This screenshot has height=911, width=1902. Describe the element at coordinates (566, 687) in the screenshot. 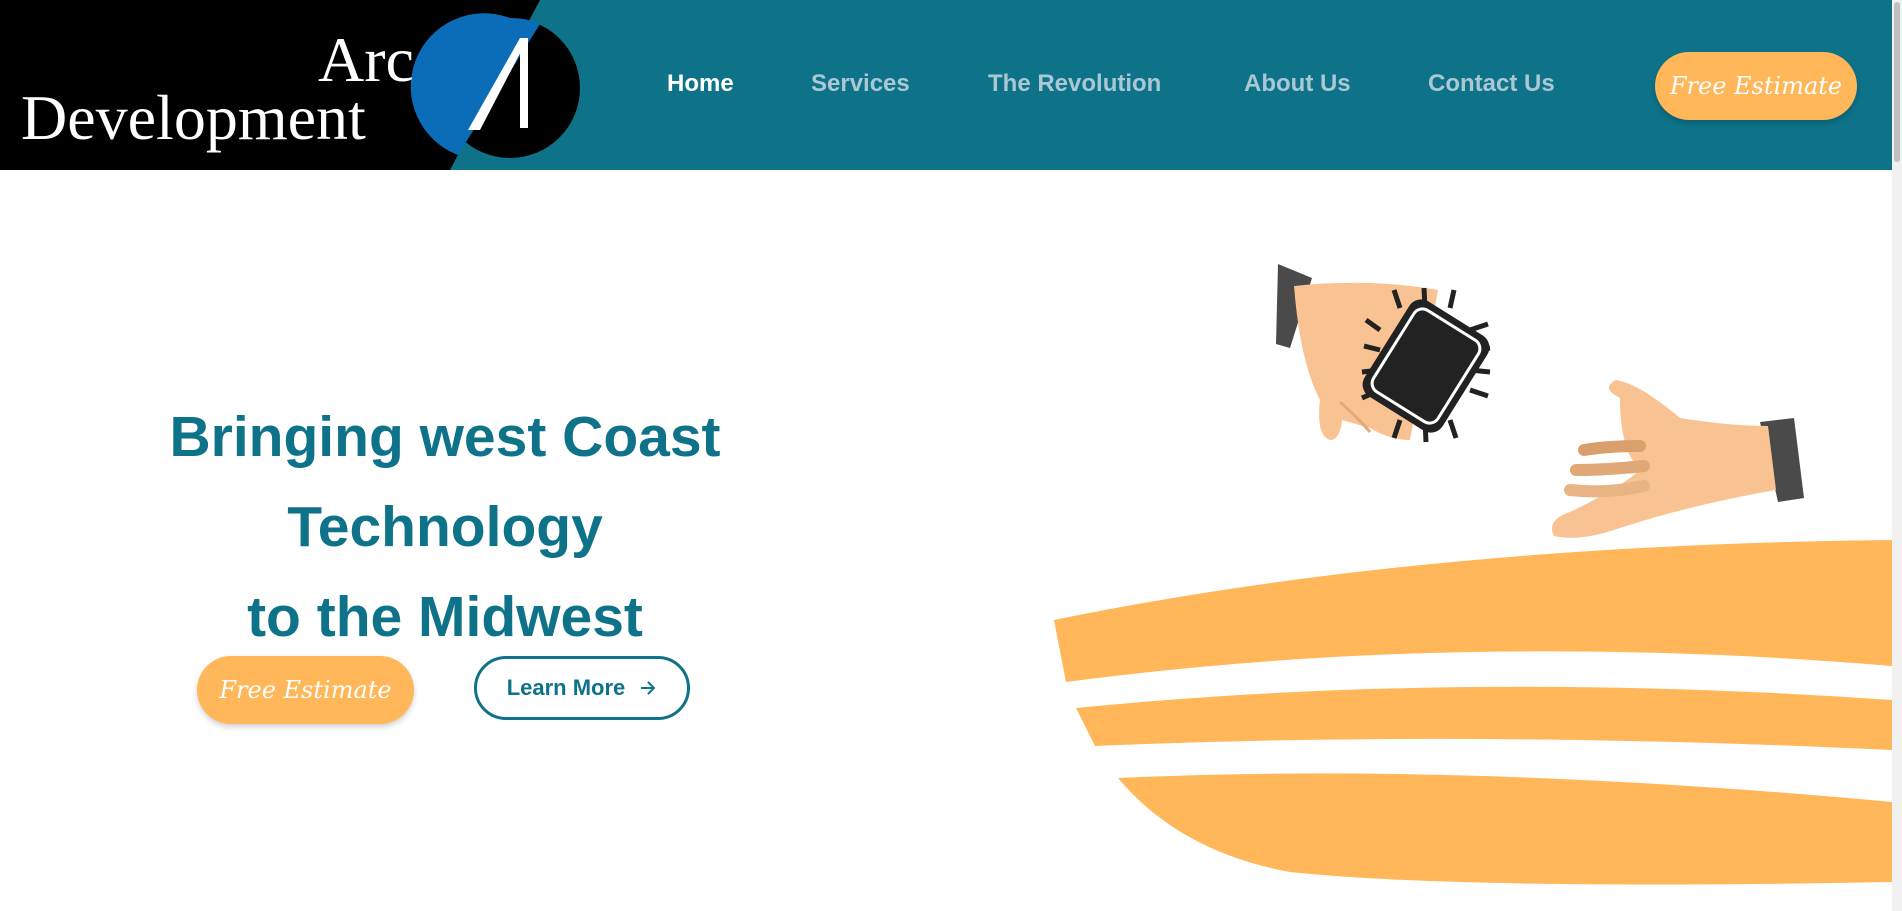

I see `learn-more-label: Learn More` at that location.